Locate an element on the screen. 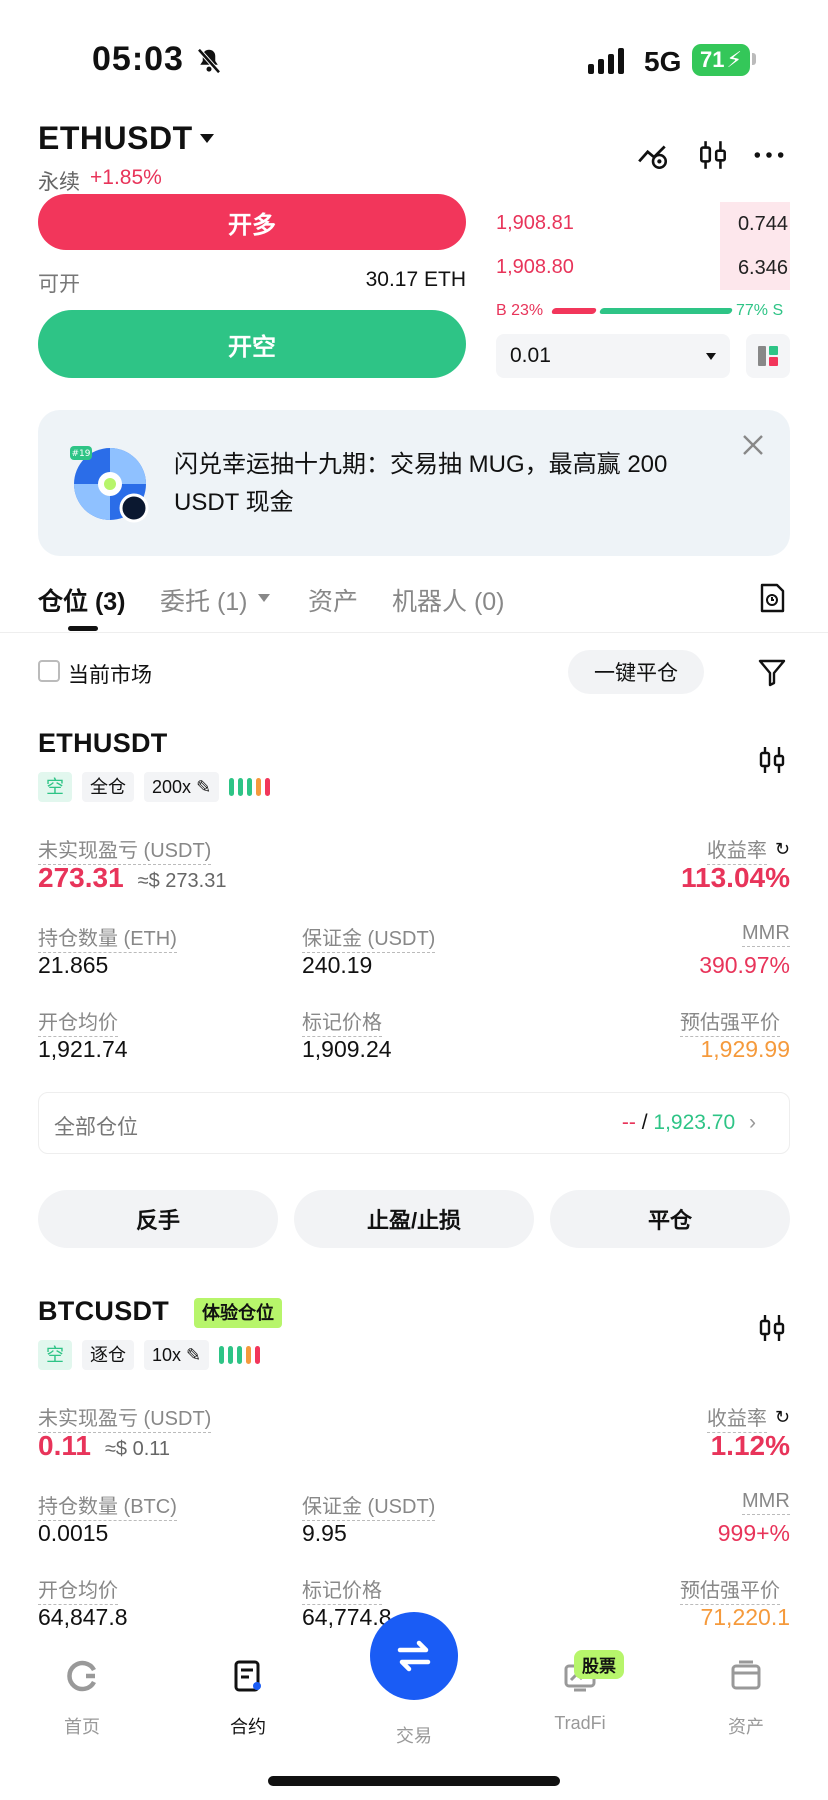  nav-futures: 合约 is located at coordinates (248, 1698).